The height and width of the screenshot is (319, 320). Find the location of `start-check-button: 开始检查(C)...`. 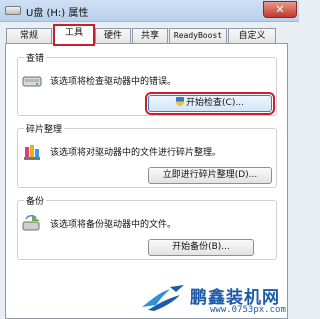

start-check-button: 开始检查(C)... is located at coordinates (210, 103).